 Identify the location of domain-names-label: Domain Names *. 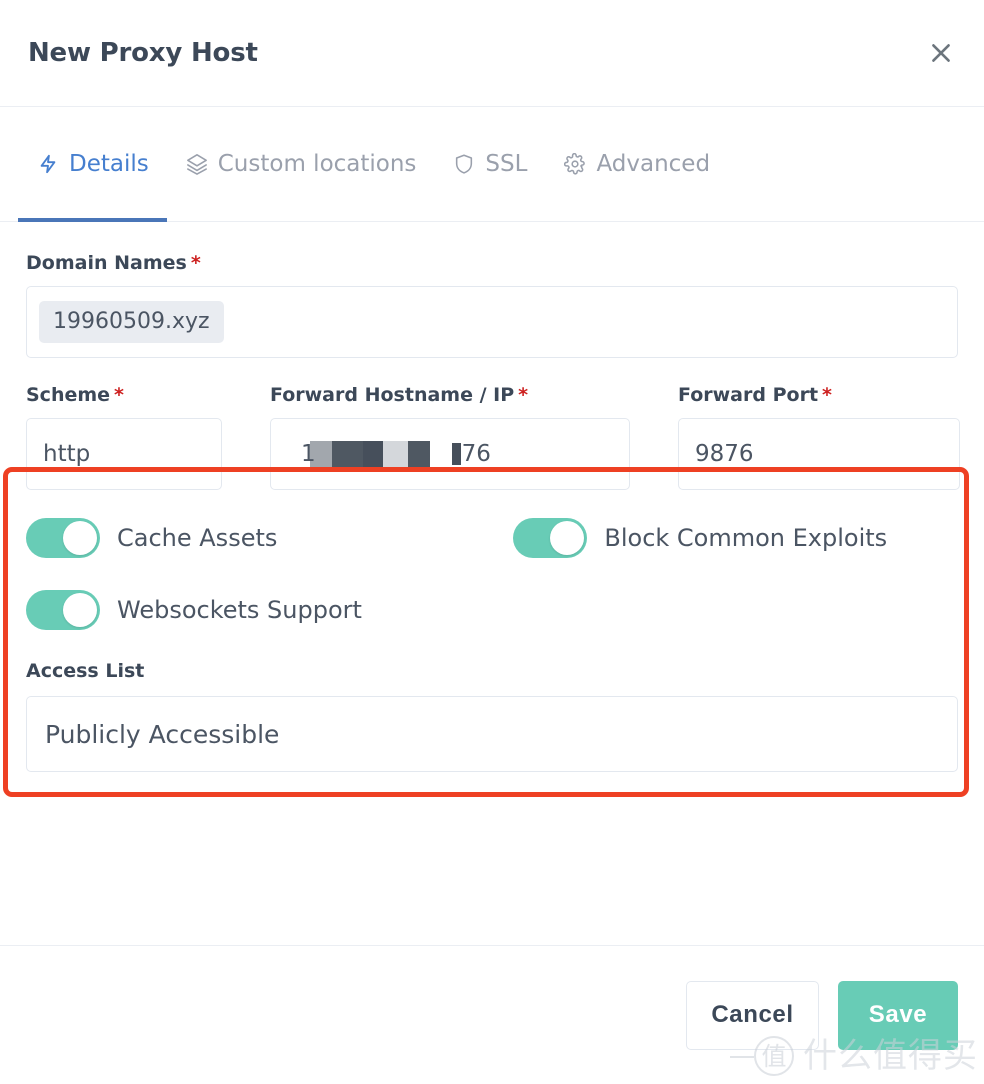
(492, 263).